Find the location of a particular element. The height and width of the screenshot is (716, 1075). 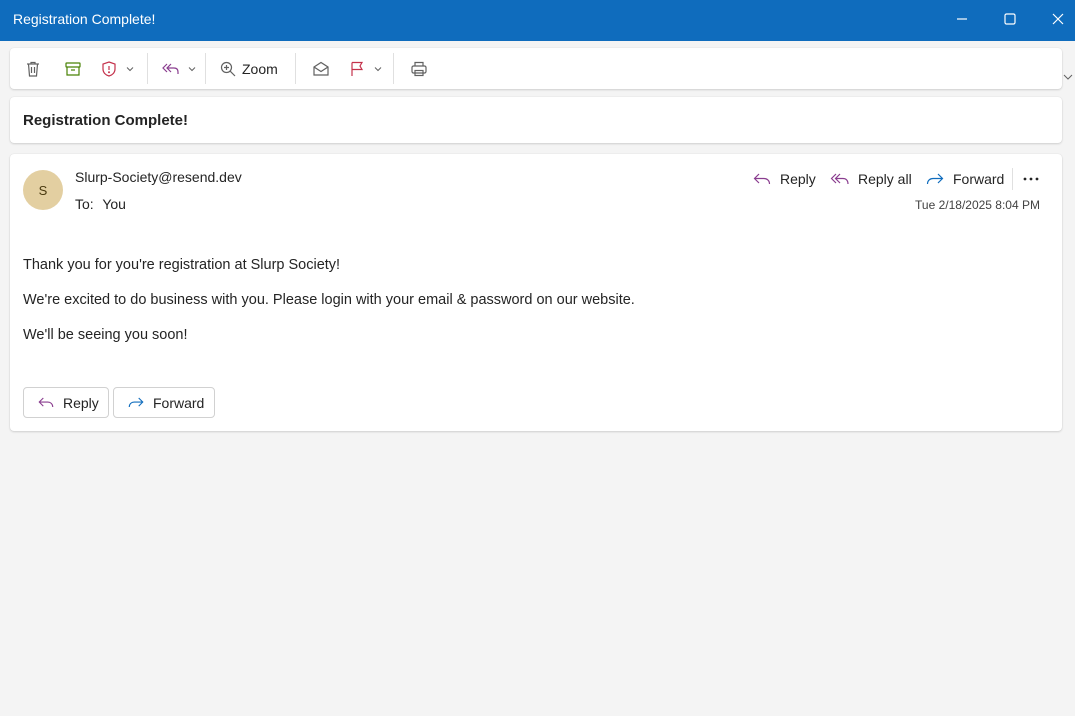

title-bar: Registration Complete! is located at coordinates (537, 20).